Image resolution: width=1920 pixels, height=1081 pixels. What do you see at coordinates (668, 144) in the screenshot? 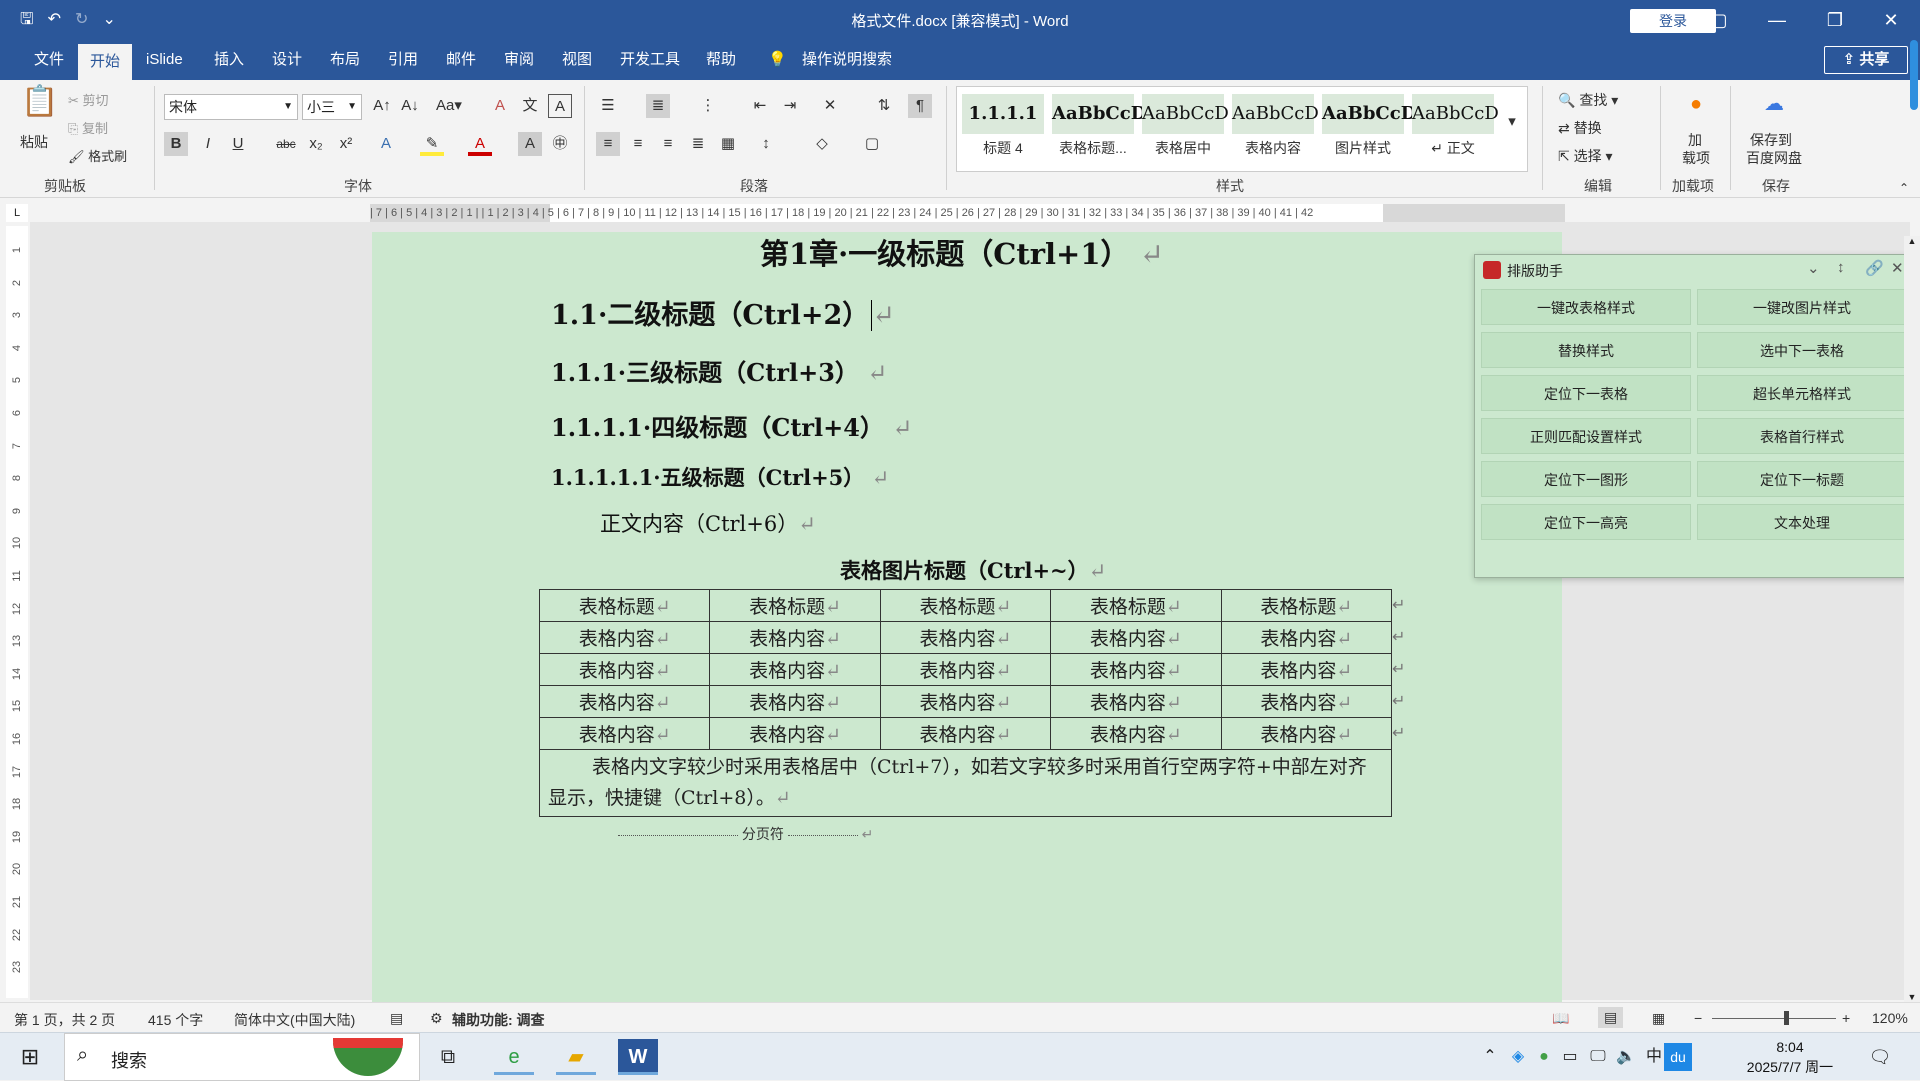
I see `align-right-icon: ≡` at bounding box center [668, 144].